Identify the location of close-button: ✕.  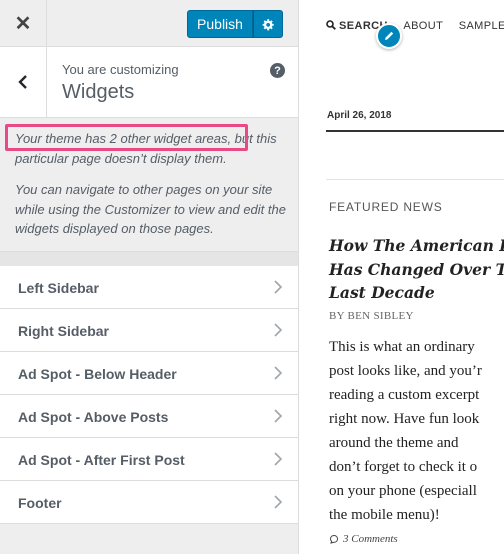
(23, 23).